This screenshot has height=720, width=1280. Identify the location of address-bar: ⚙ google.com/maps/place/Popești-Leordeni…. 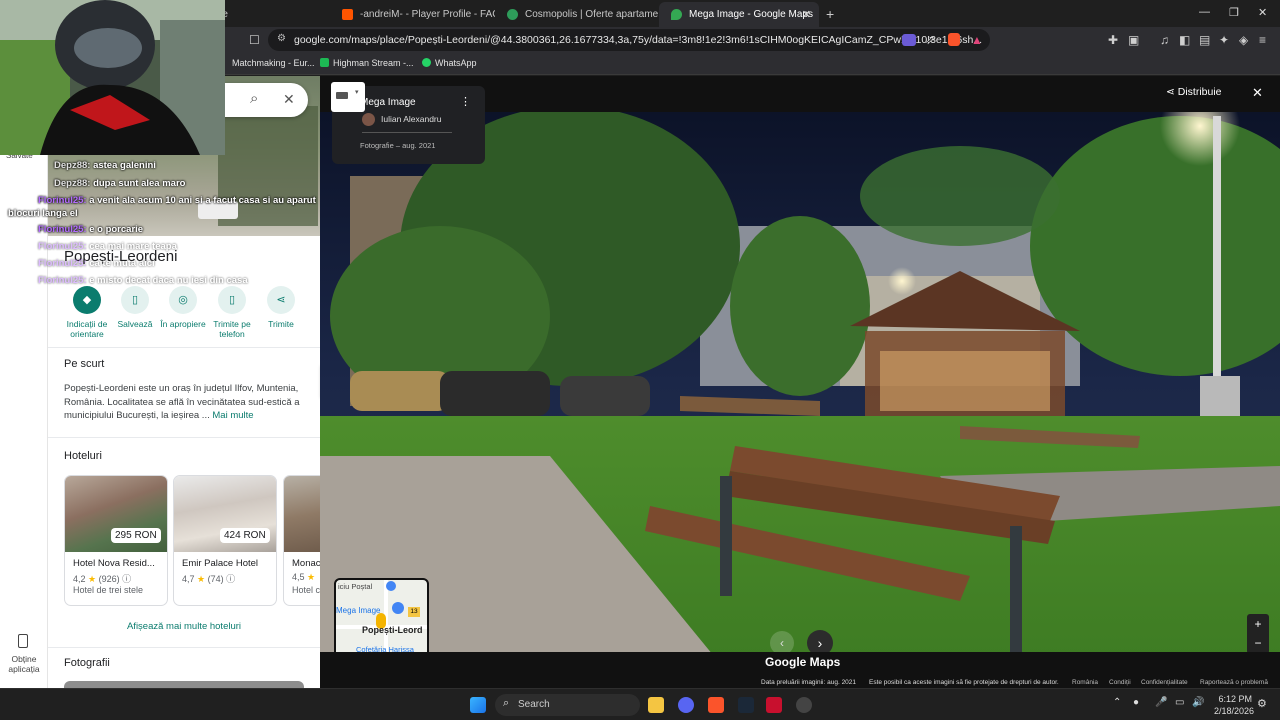
(629, 40).